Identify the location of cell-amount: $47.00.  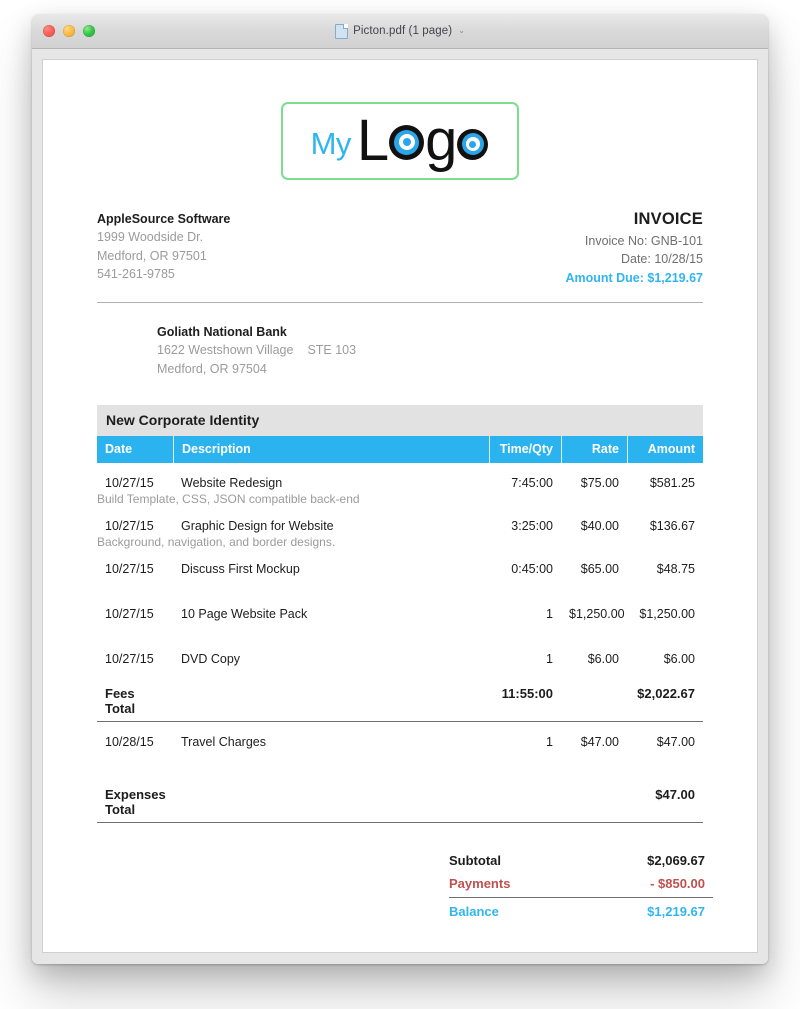
(675, 741).